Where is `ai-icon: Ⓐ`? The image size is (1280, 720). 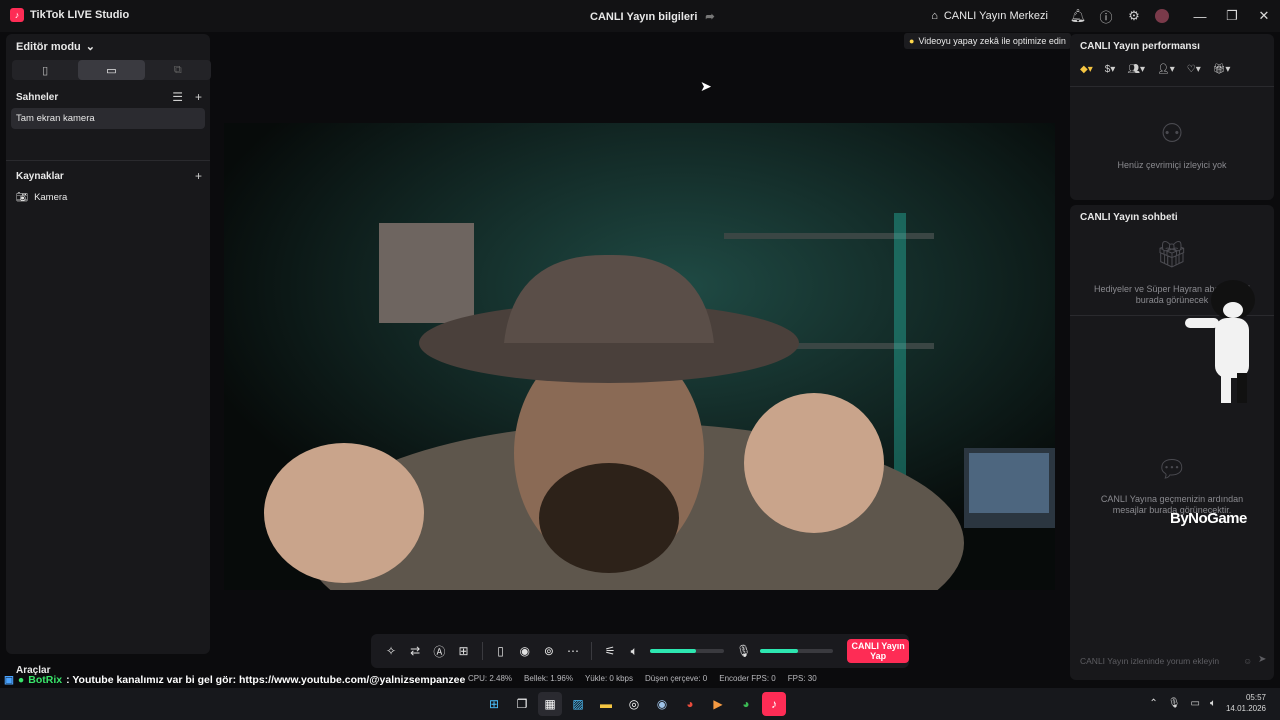
ai-icon: Ⓐ is located at coordinates (439, 651).